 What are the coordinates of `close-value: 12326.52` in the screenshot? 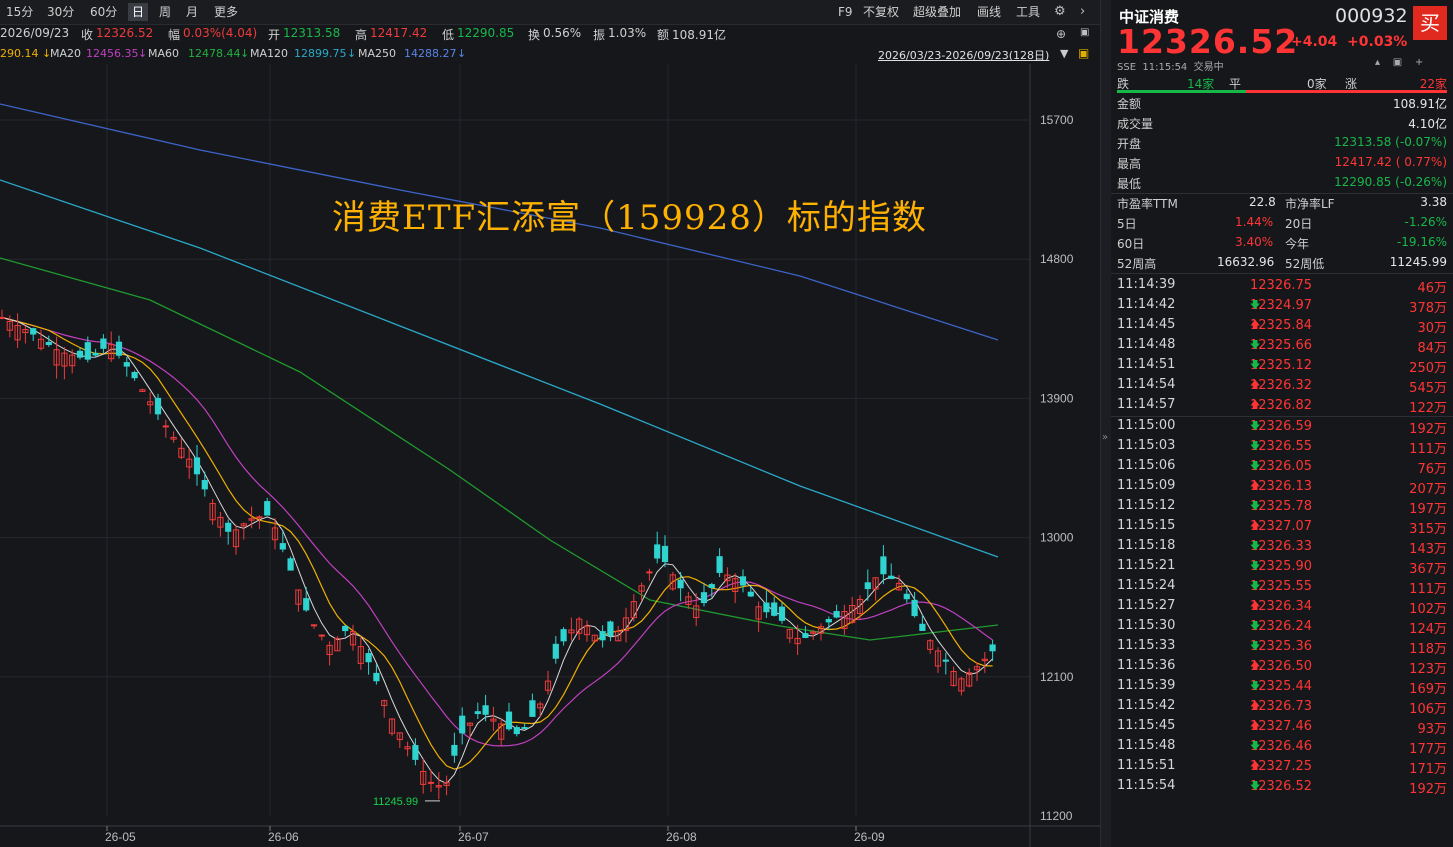 It's located at (125, 33).